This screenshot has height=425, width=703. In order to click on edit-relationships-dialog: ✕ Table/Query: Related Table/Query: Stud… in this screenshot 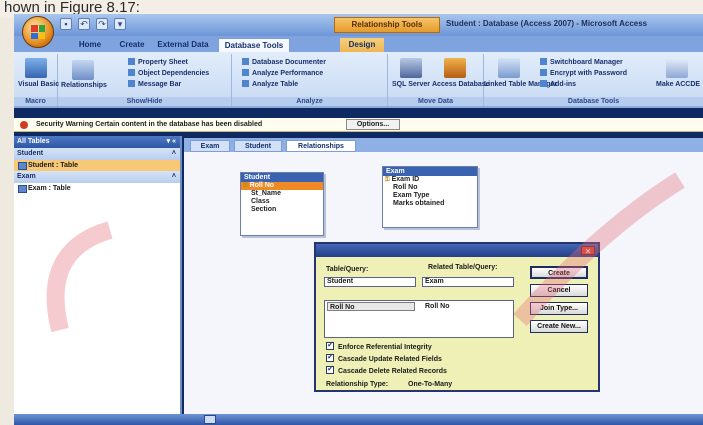, I will do `click(457, 317)`.